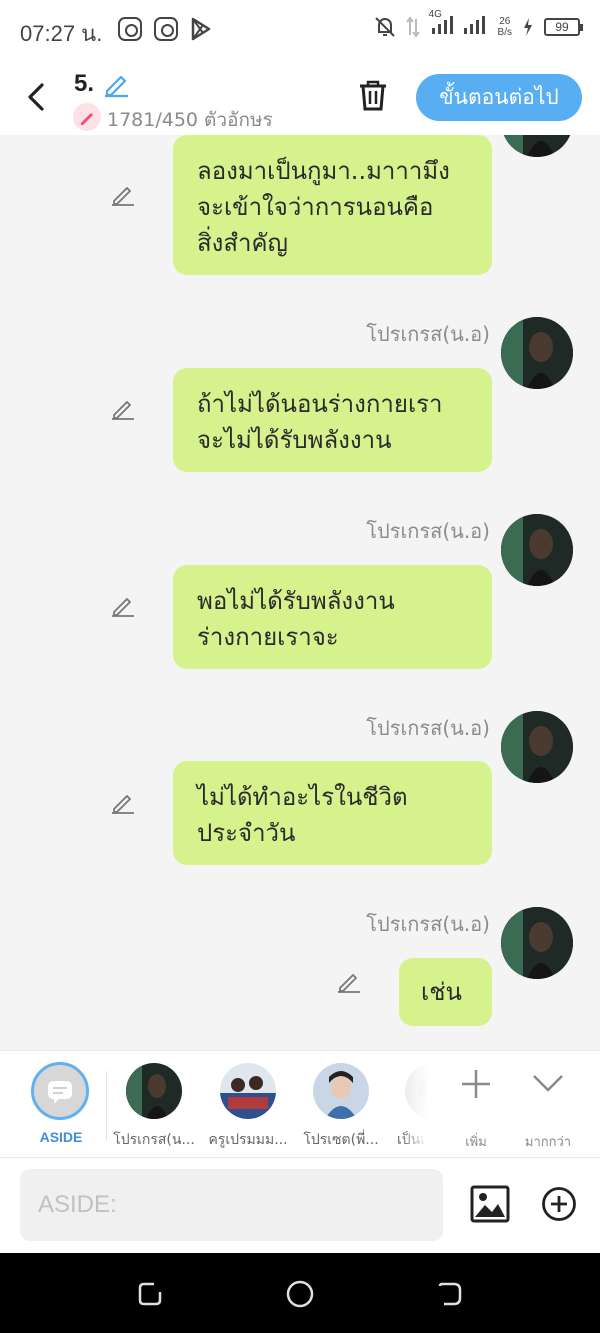 The image size is (600, 1333). Describe the element at coordinates (563, 27) in the screenshot. I see `battery-icon: 99` at that location.